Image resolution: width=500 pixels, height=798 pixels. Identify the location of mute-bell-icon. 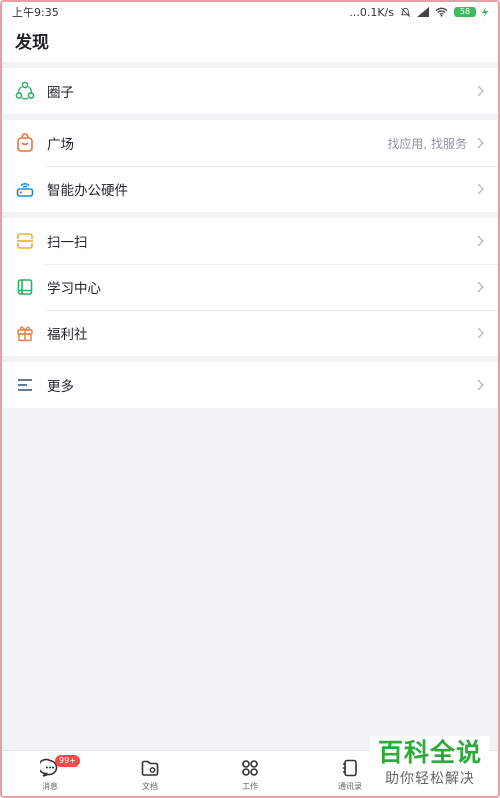
(405, 12).